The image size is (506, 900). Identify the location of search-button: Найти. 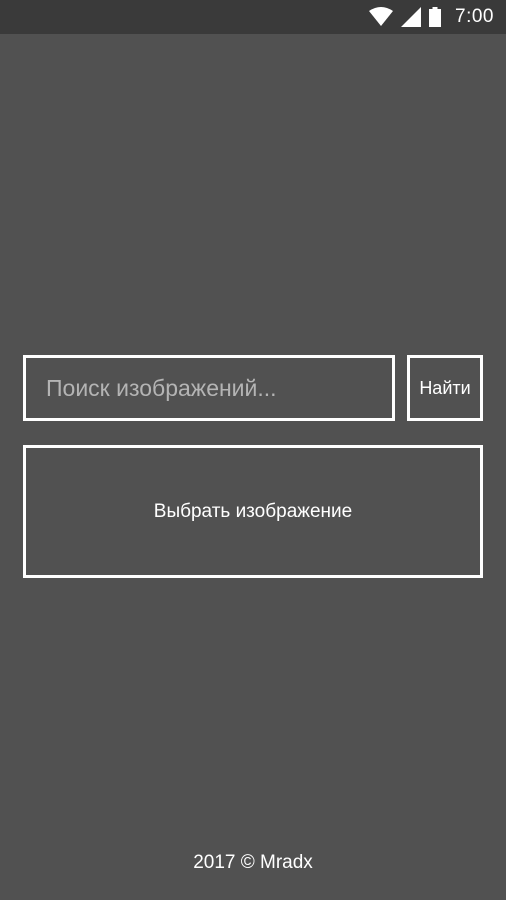
(445, 388).